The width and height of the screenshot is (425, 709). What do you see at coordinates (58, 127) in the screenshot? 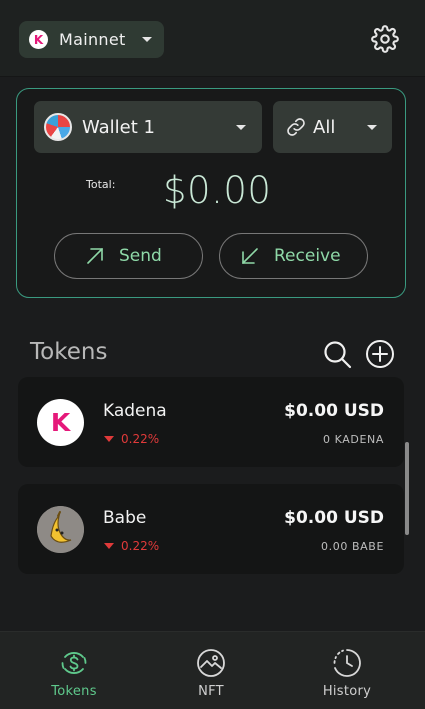
I see `wallet-avatar-icon` at bounding box center [58, 127].